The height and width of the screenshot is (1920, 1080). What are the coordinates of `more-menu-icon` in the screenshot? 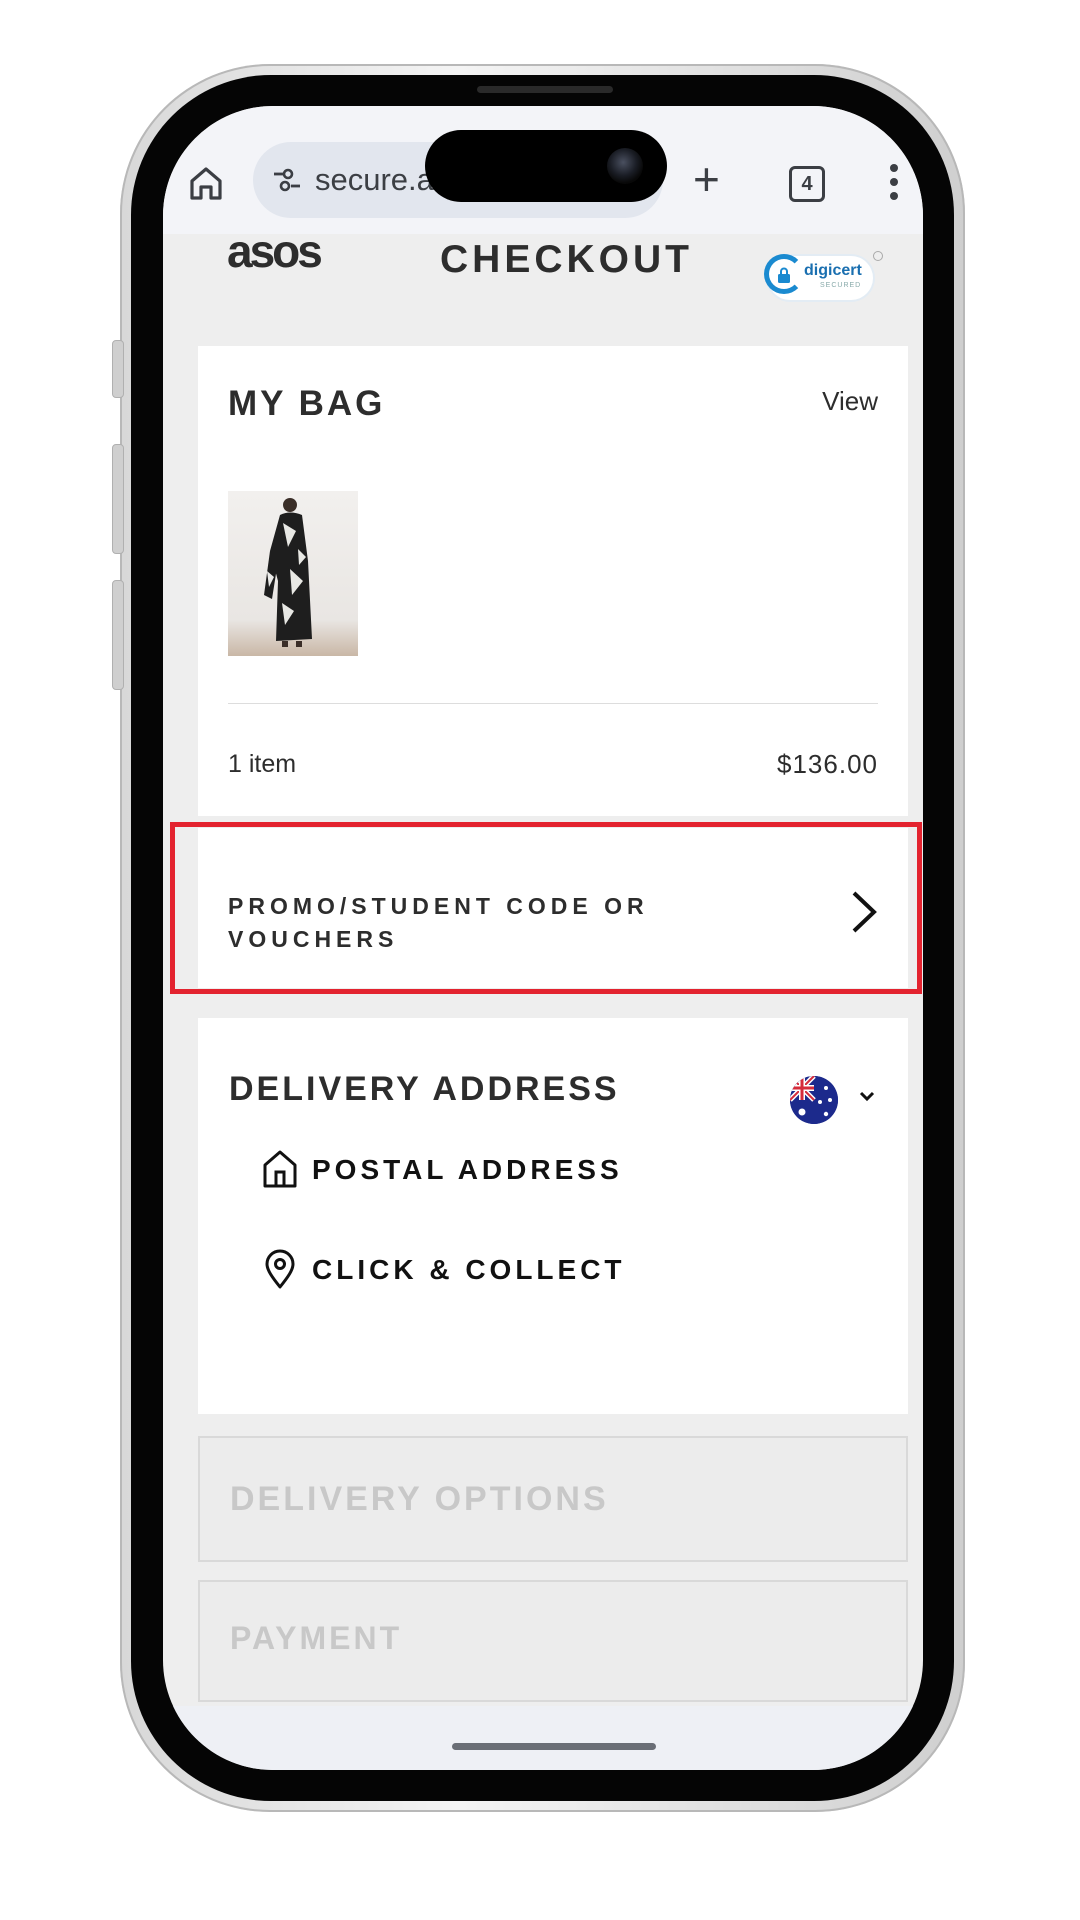 It's located at (894, 182).